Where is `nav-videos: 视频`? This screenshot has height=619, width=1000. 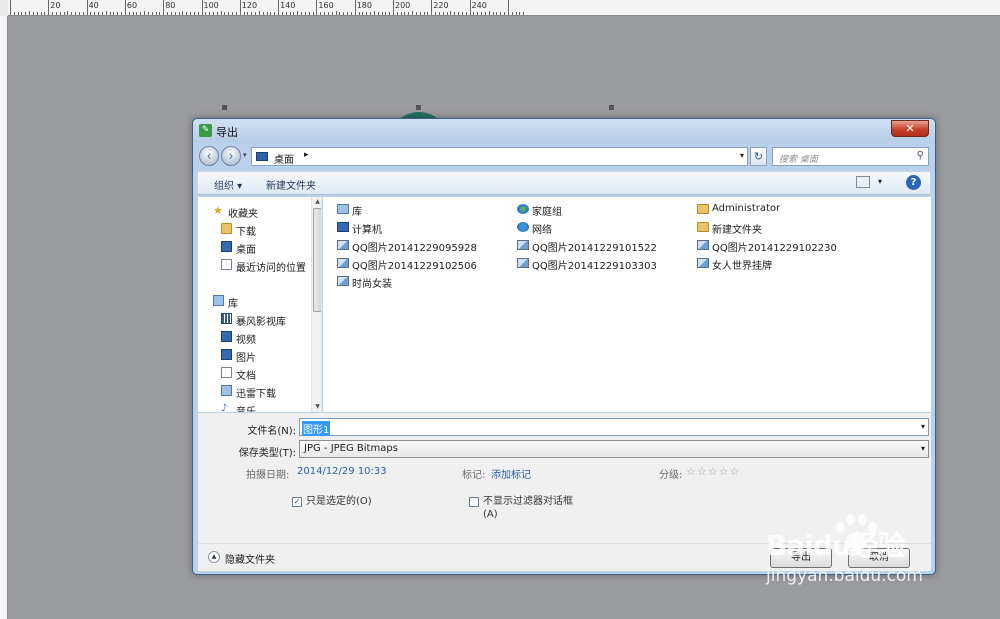
nav-videos: 视频 is located at coordinates (253, 337).